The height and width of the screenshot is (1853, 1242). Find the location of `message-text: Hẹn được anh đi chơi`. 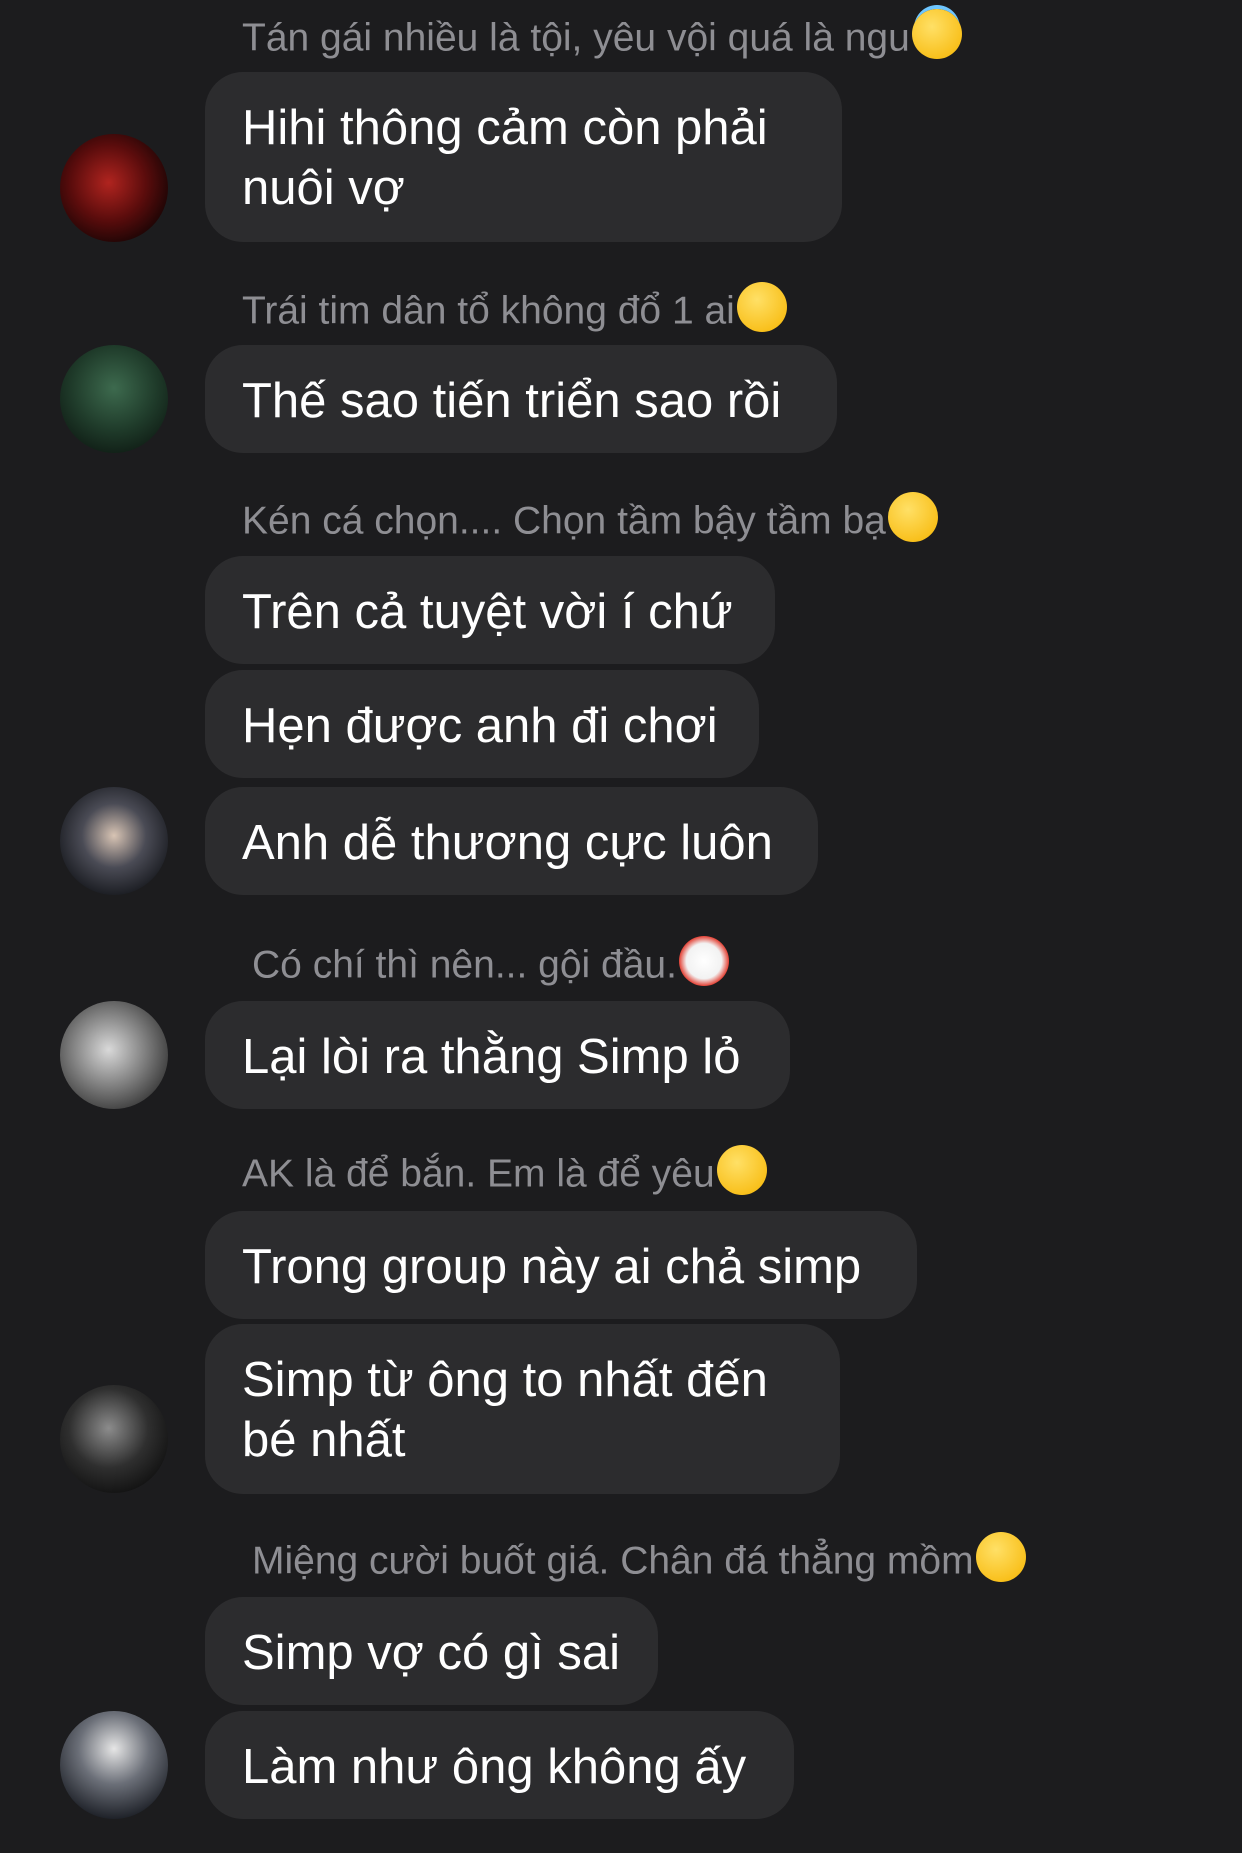

message-text: Hẹn được anh đi chơi is located at coordinates (480, 726).